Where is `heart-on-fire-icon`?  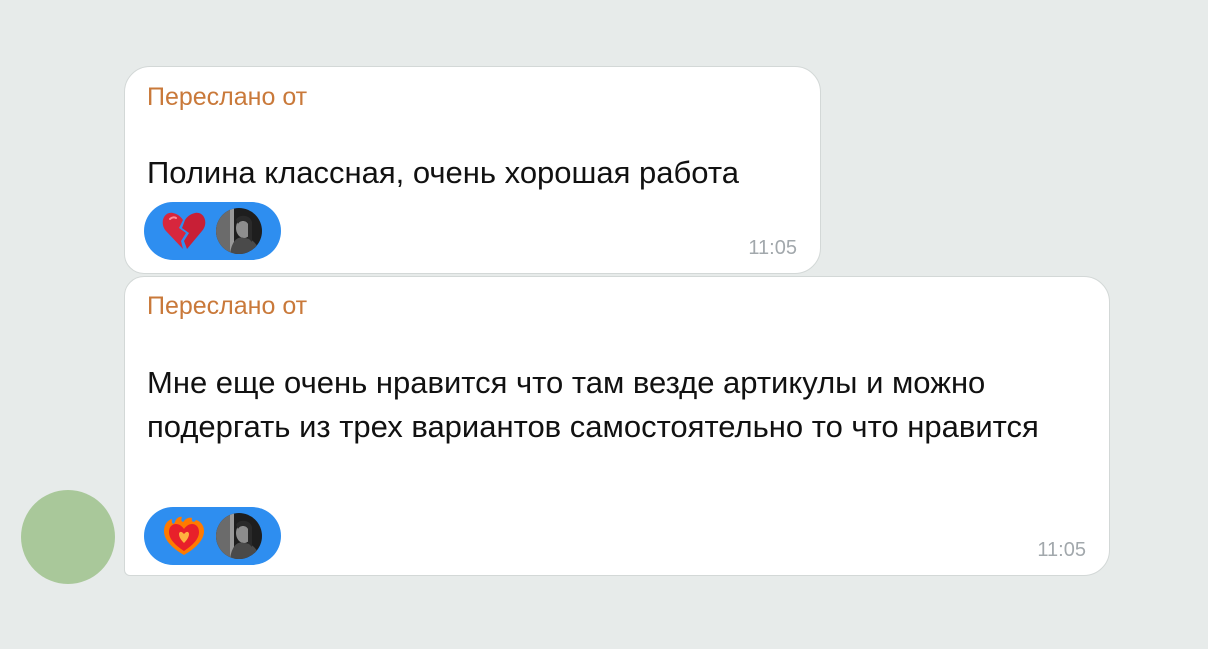 heart-on-fire-icon is located at coordinates (184, 535).